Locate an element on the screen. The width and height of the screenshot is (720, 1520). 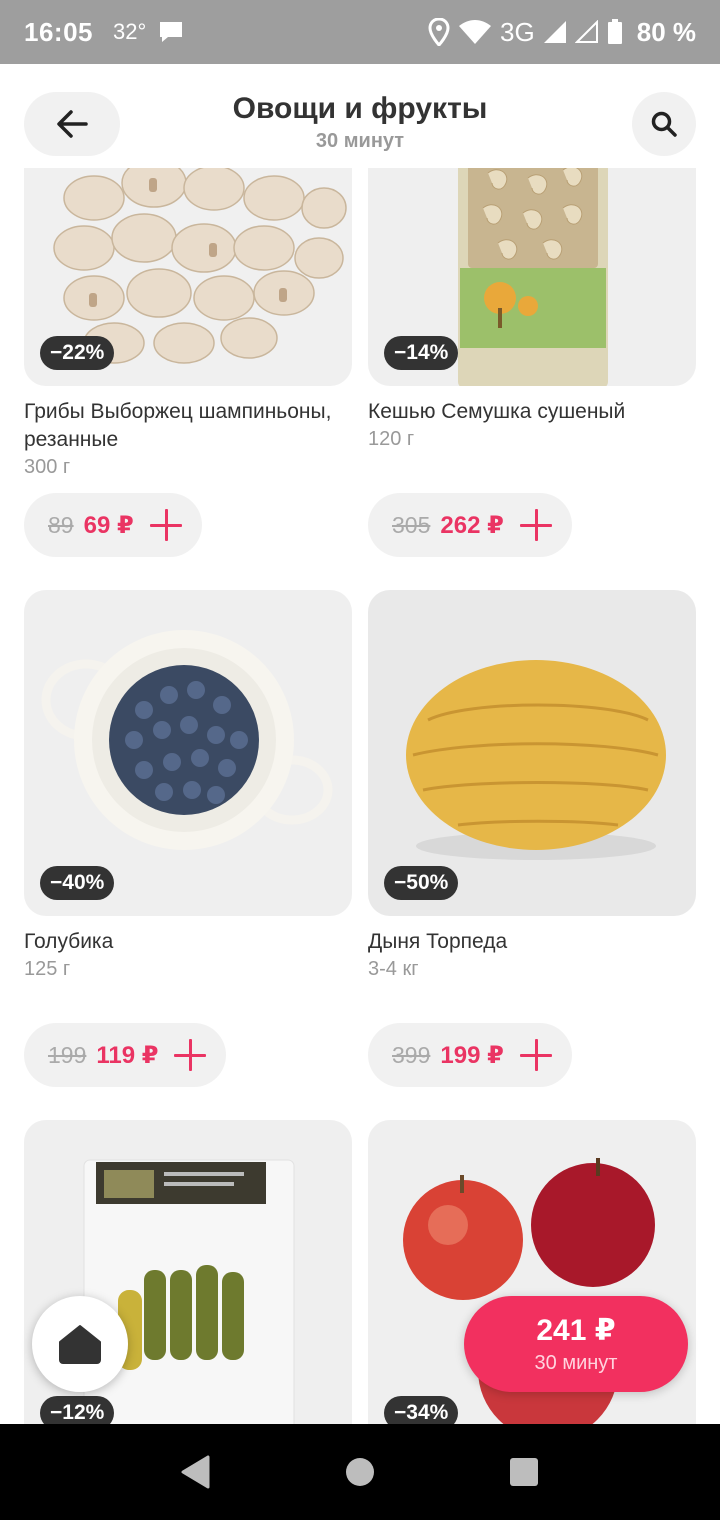
cart-eta: 30 минут is located at coordinates (576, 1363).